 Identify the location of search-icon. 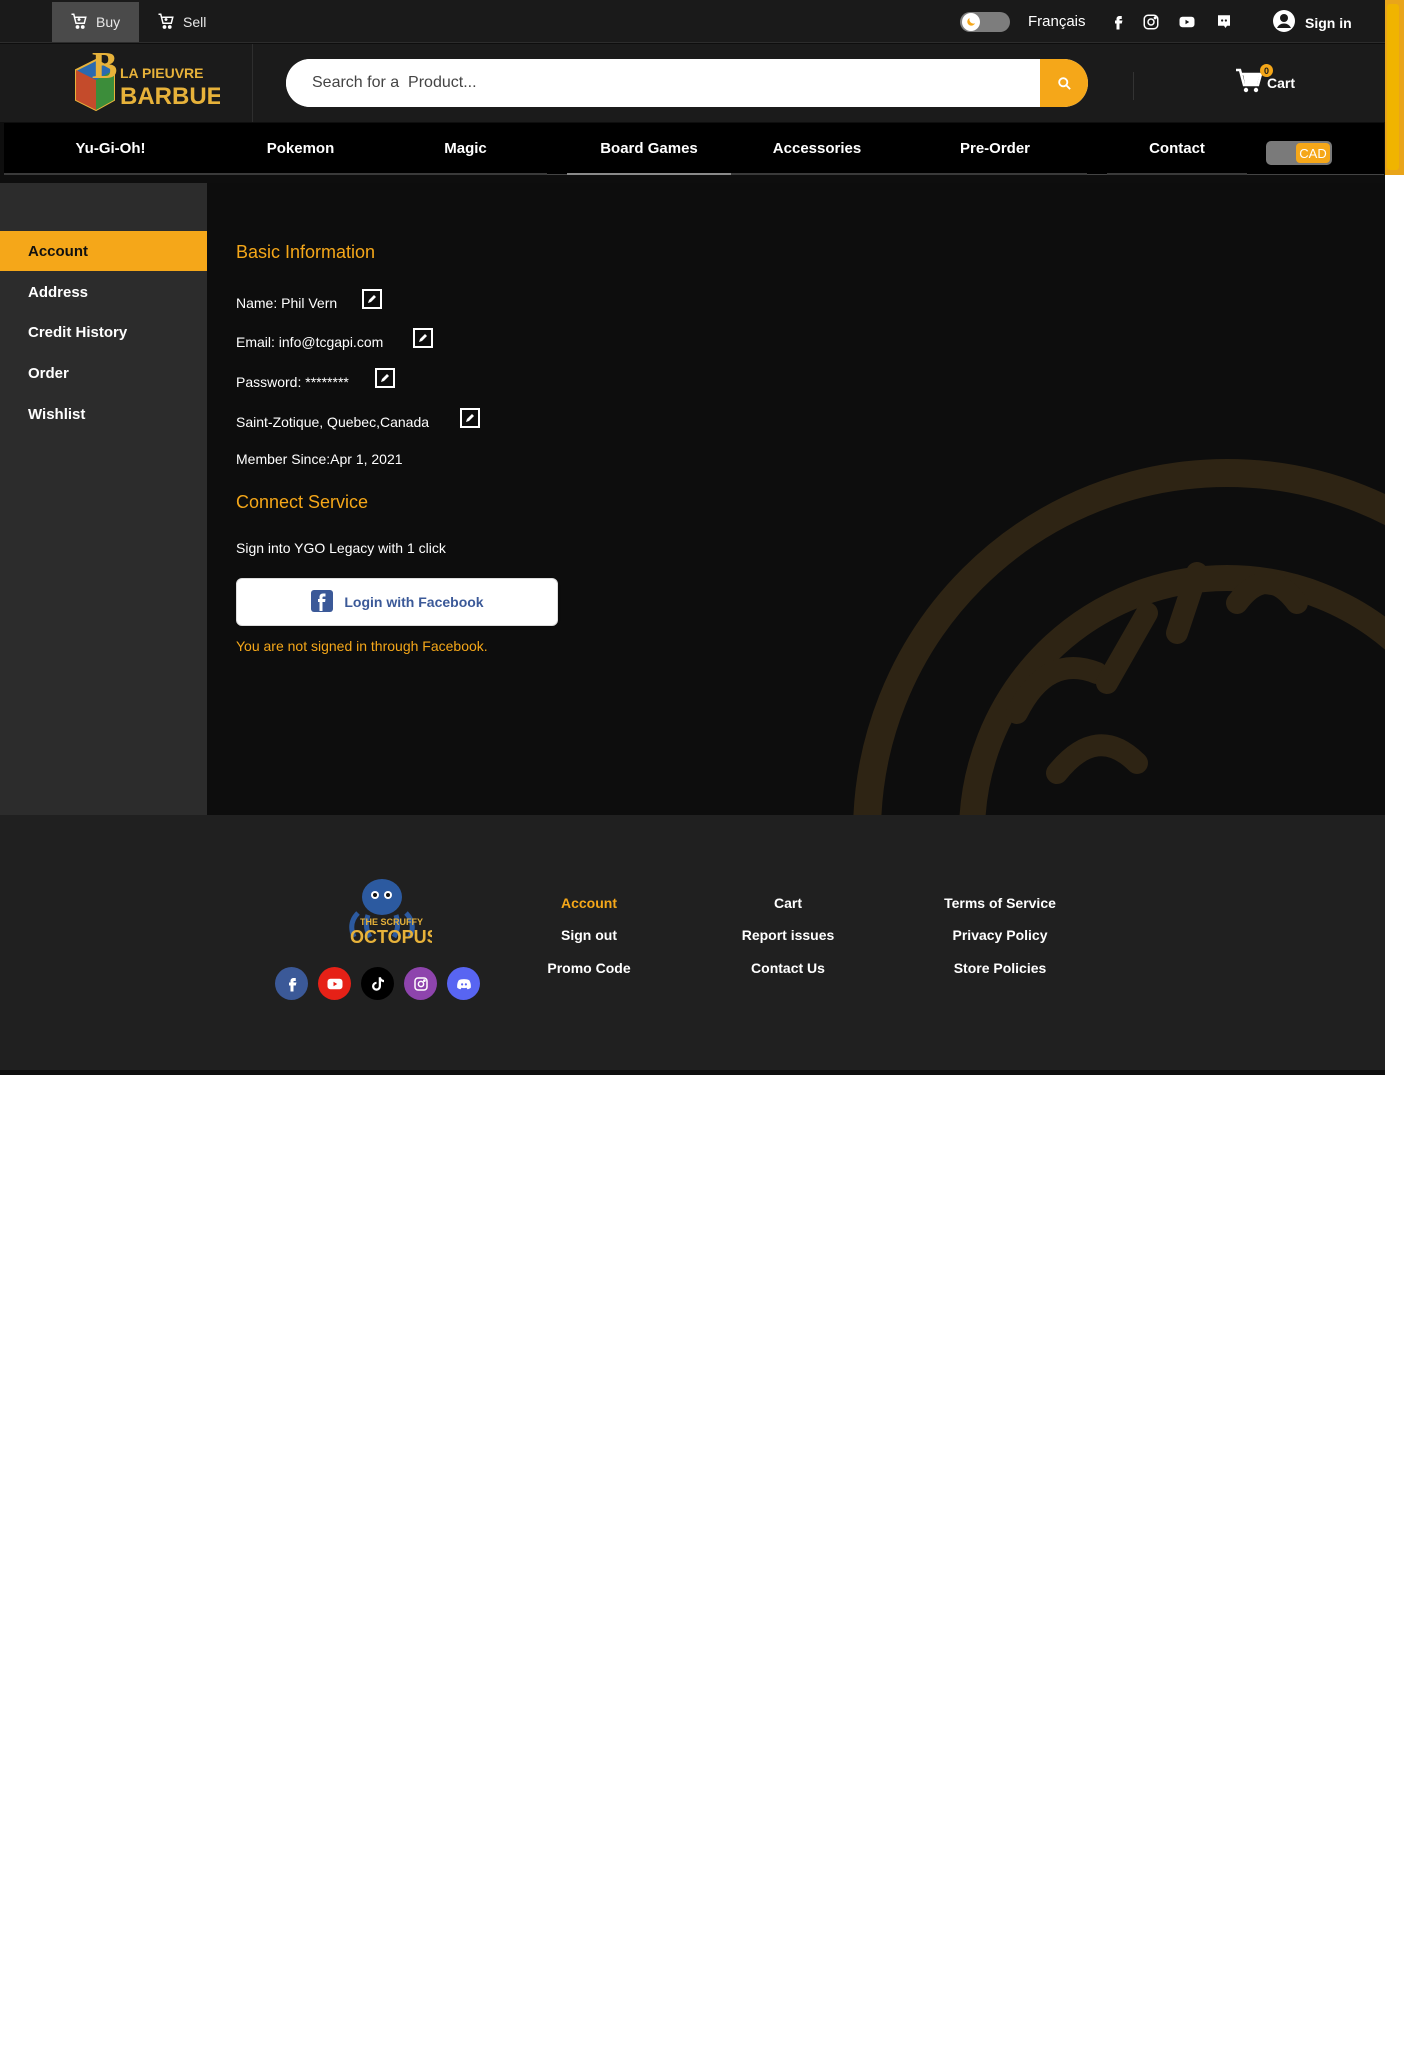
(1064, 83).